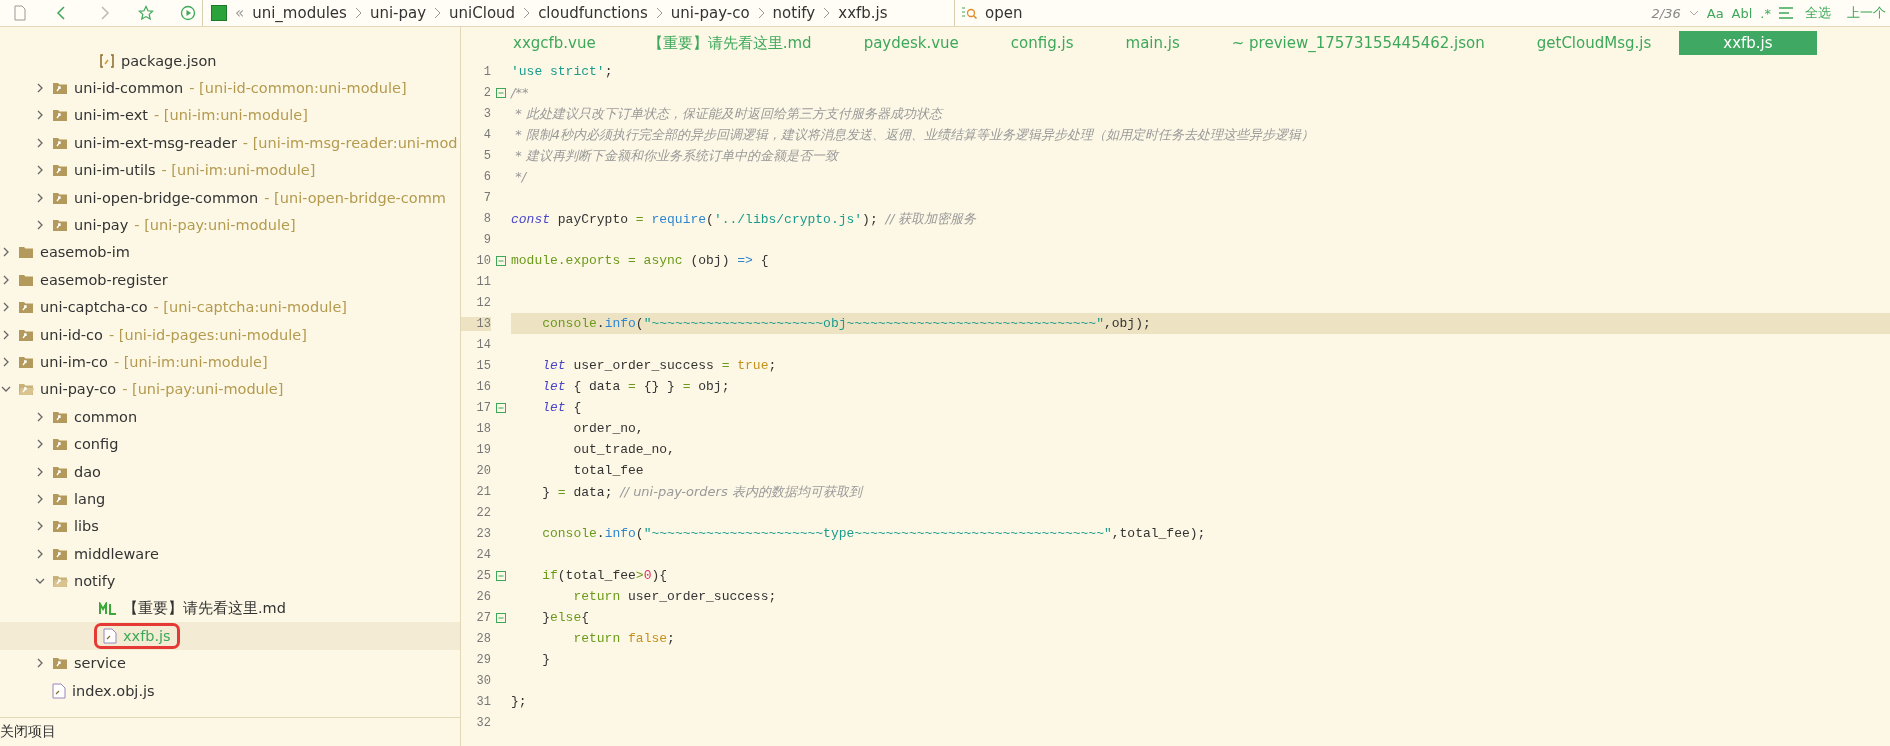 The image size is (1890, 746). I want to click on tree-item-label: common, so click(106, 416).